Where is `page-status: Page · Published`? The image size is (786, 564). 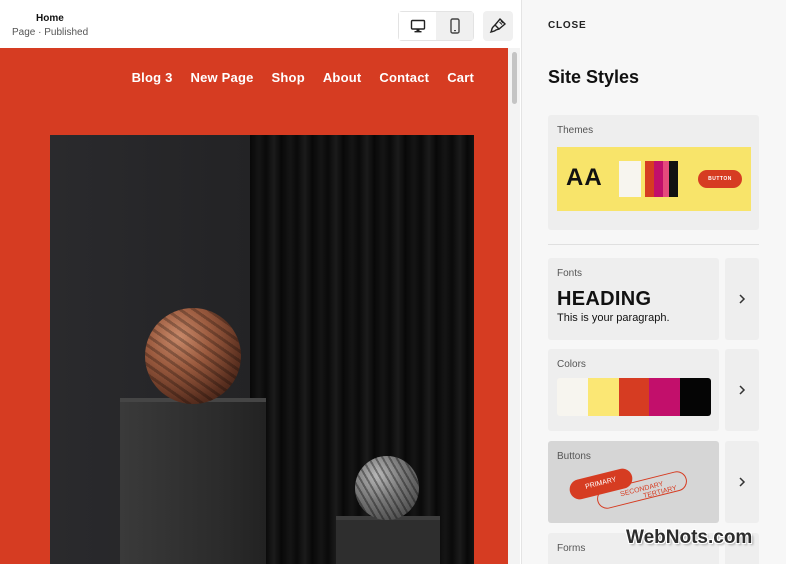 page-status: Page · Published is located at coordinates (50, 32).